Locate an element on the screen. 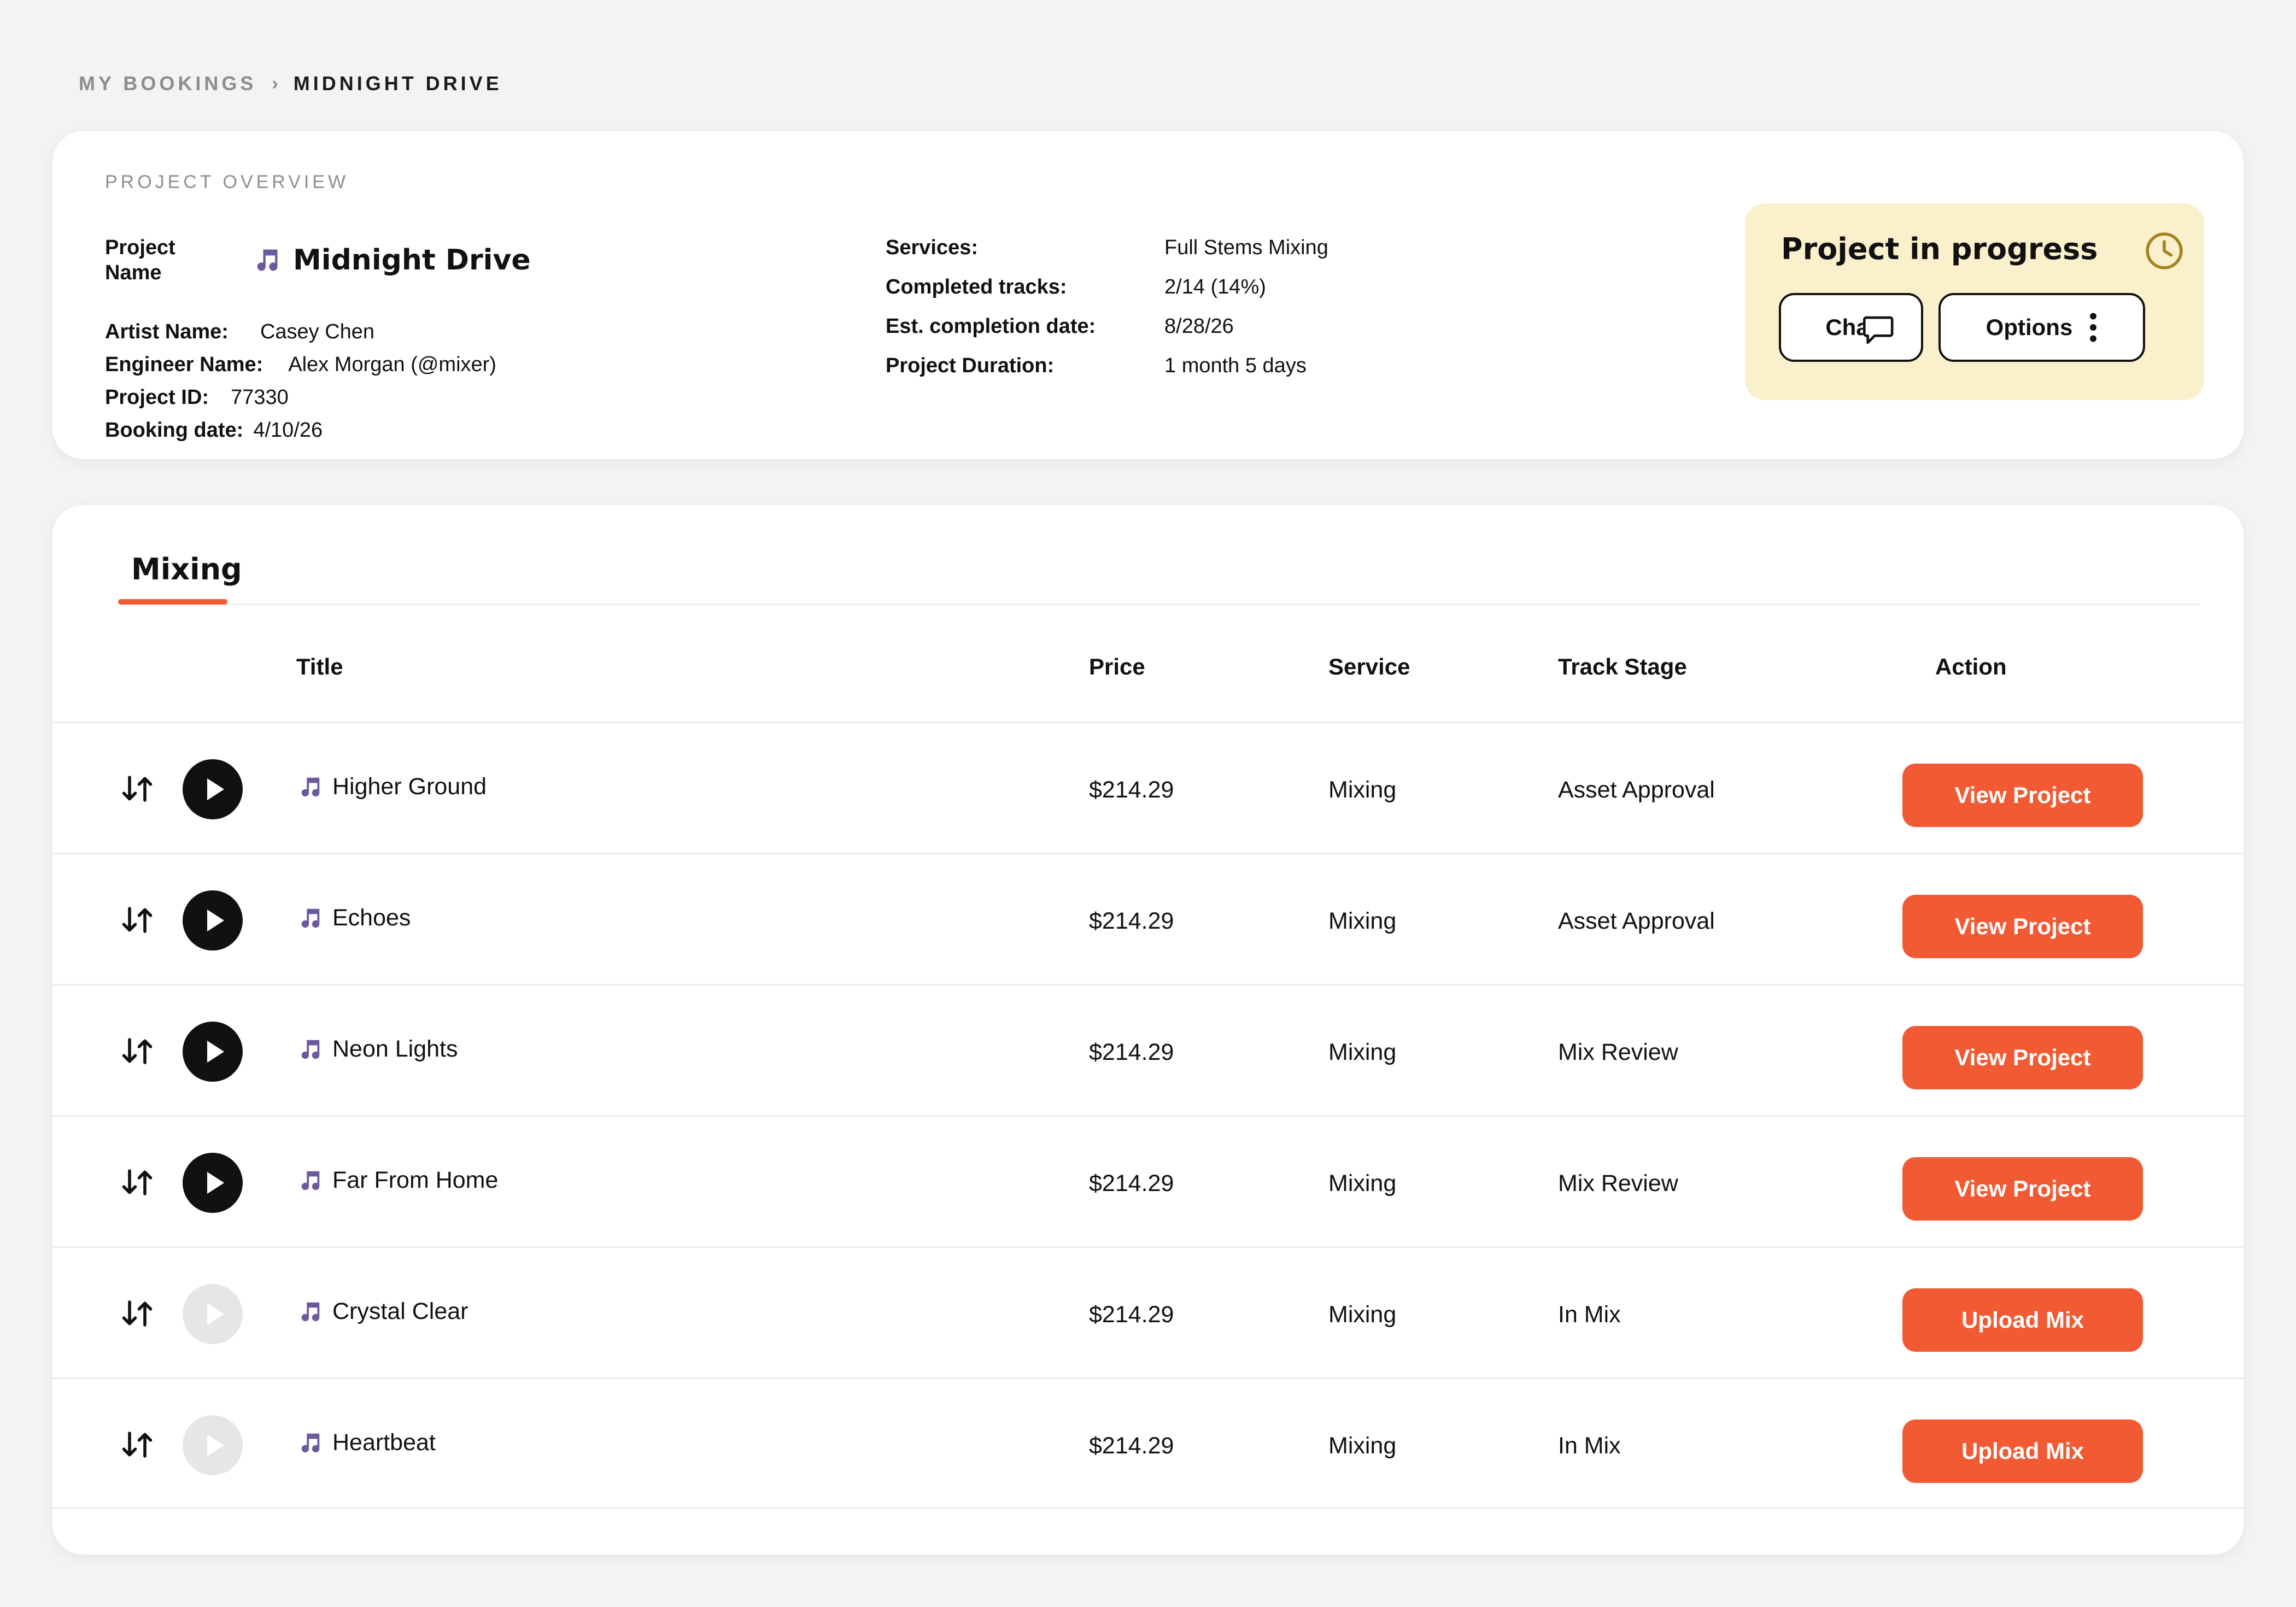  track-title-cell: Echoes is located at coordinates (354, 918).